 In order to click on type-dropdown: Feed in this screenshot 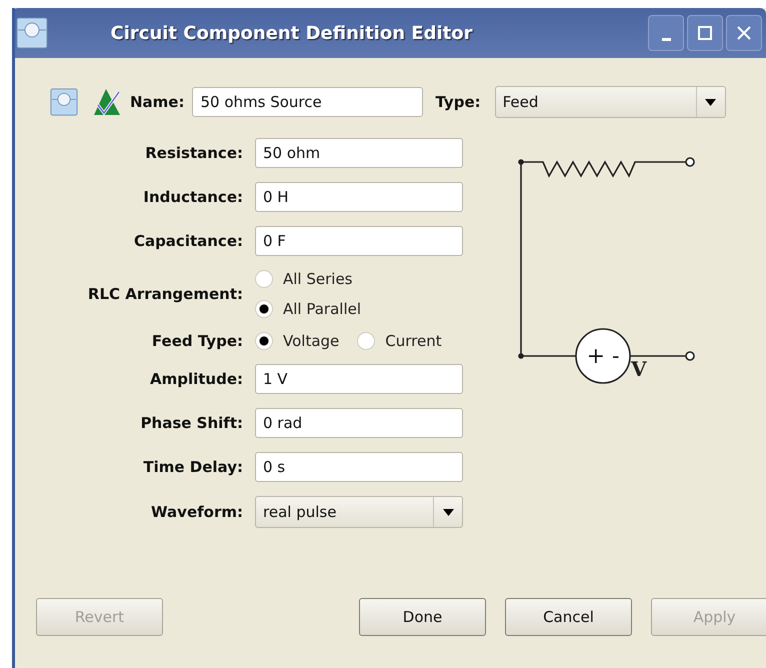, I will do `click(610, 102)`.